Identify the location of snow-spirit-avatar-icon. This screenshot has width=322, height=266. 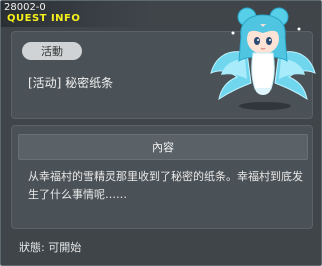
(263, 58).